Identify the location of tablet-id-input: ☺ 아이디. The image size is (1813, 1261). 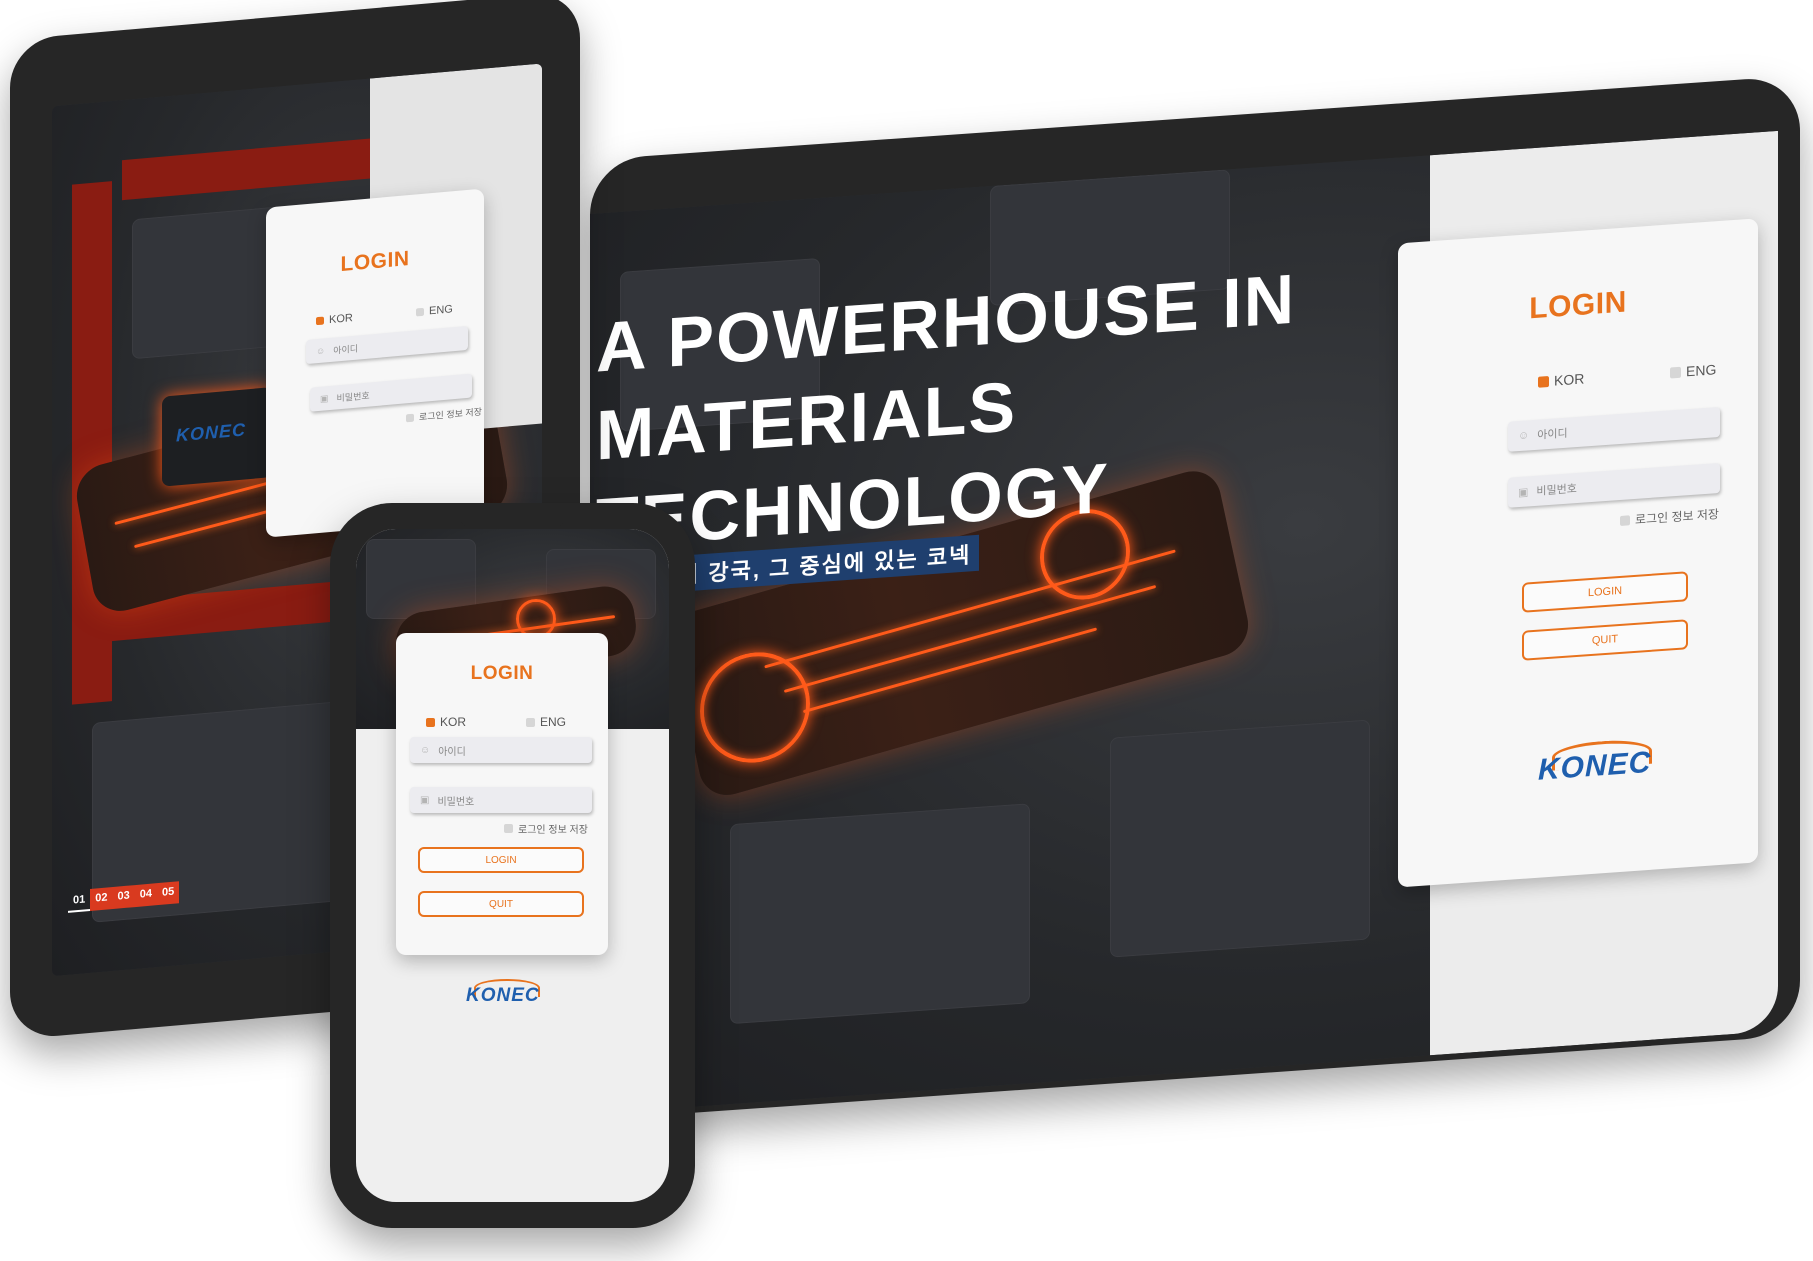
(387, 345).